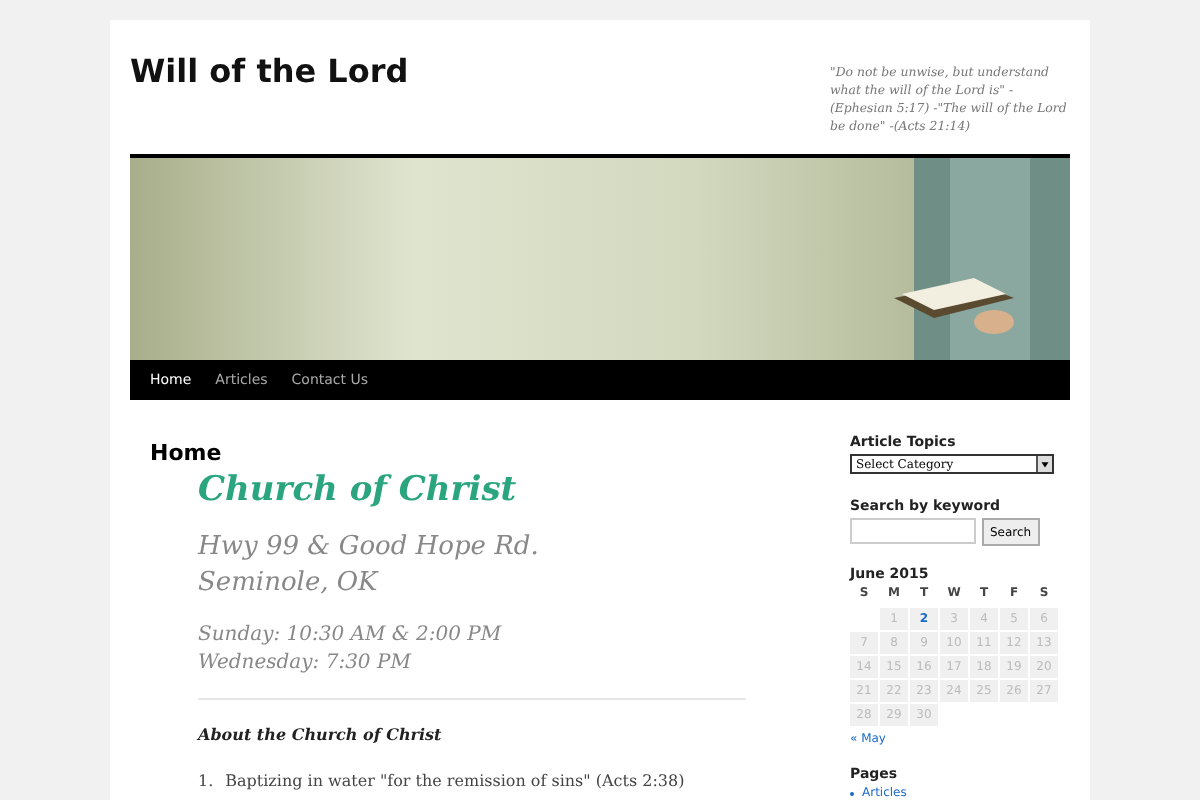 The image size is (1200, 800). I want to click on service-time: Wednesday: 7:30 PM, so click(306, 664).